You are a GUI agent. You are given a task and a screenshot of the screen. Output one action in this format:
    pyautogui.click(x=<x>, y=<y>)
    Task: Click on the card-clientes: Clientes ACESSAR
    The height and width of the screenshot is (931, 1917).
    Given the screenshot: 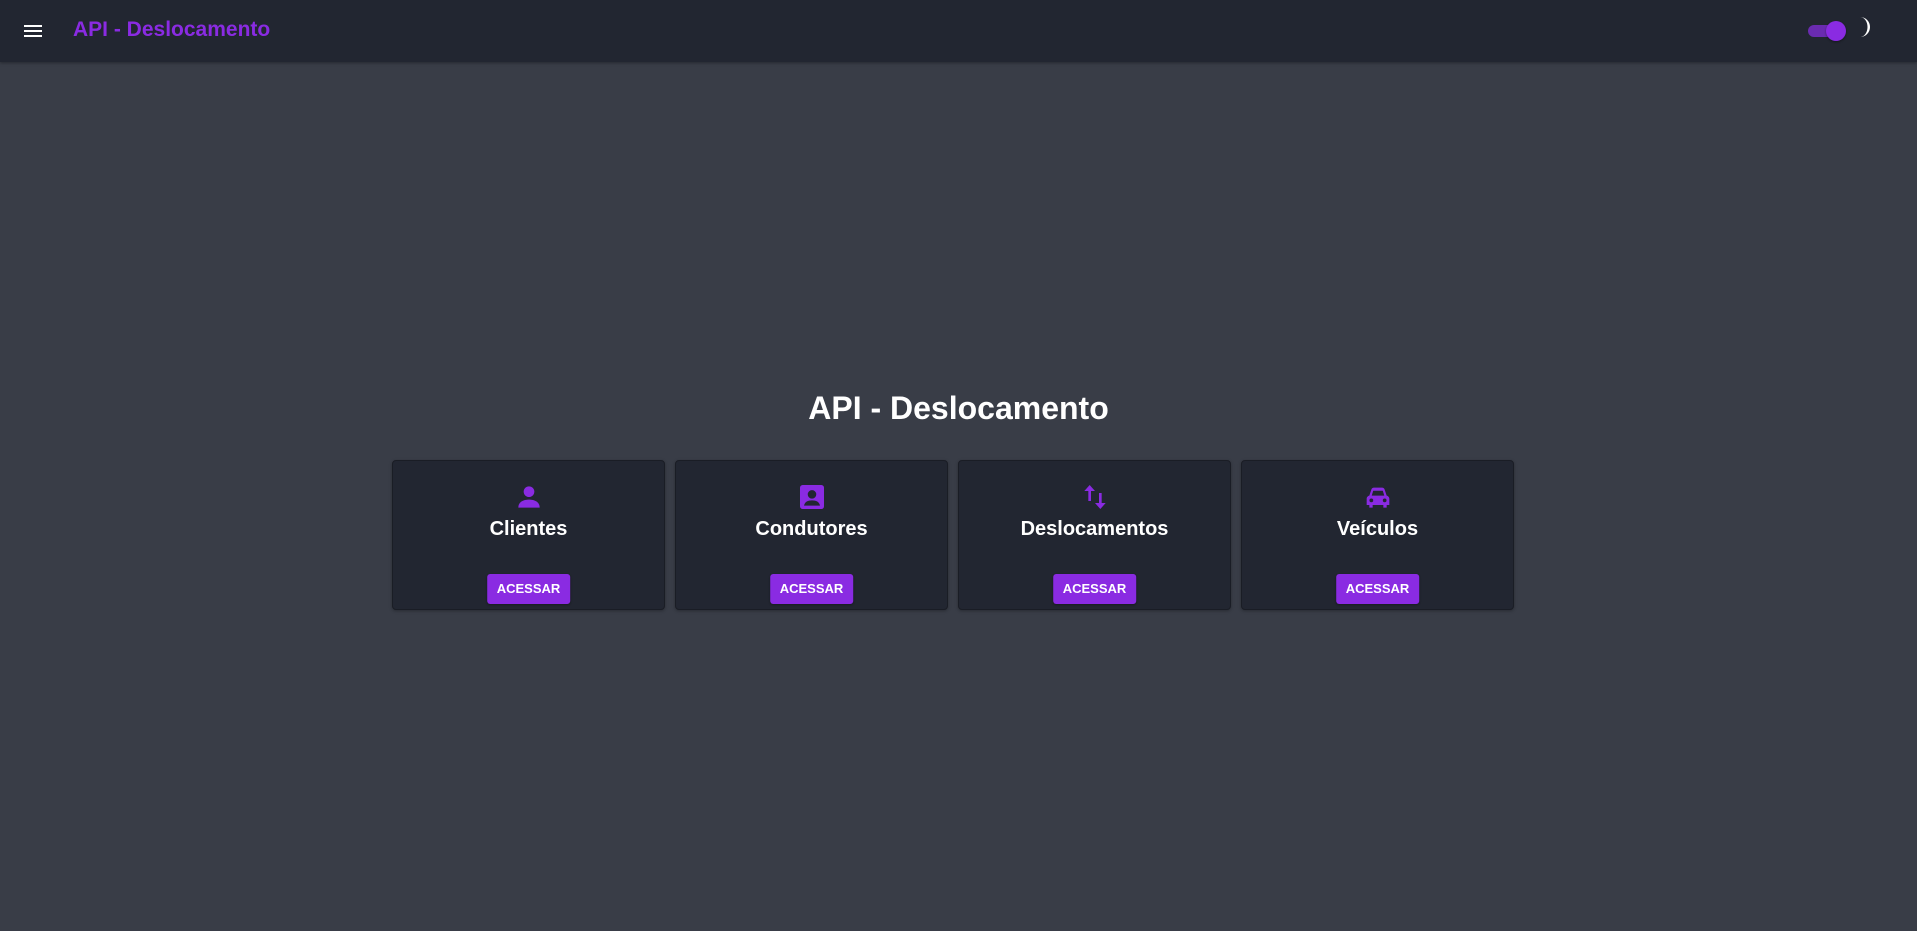 What is the action you would take?
    pyautogui.click(x=528, y=535)
    